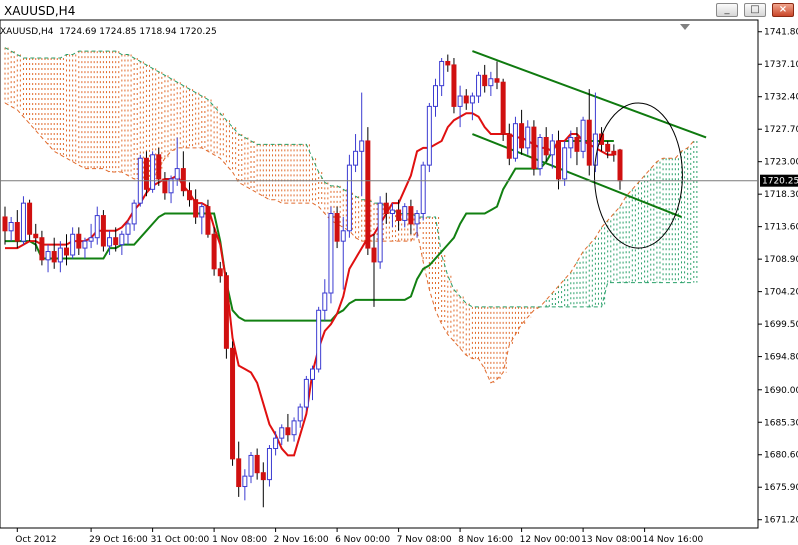 Image resolution: width=798 pixels, height=545 pixels. What do you see at coordinates (118, 540) in the screenshot?
I see `x-tick-label: 29 Oct 16:00` at bounding box center [118, 540].